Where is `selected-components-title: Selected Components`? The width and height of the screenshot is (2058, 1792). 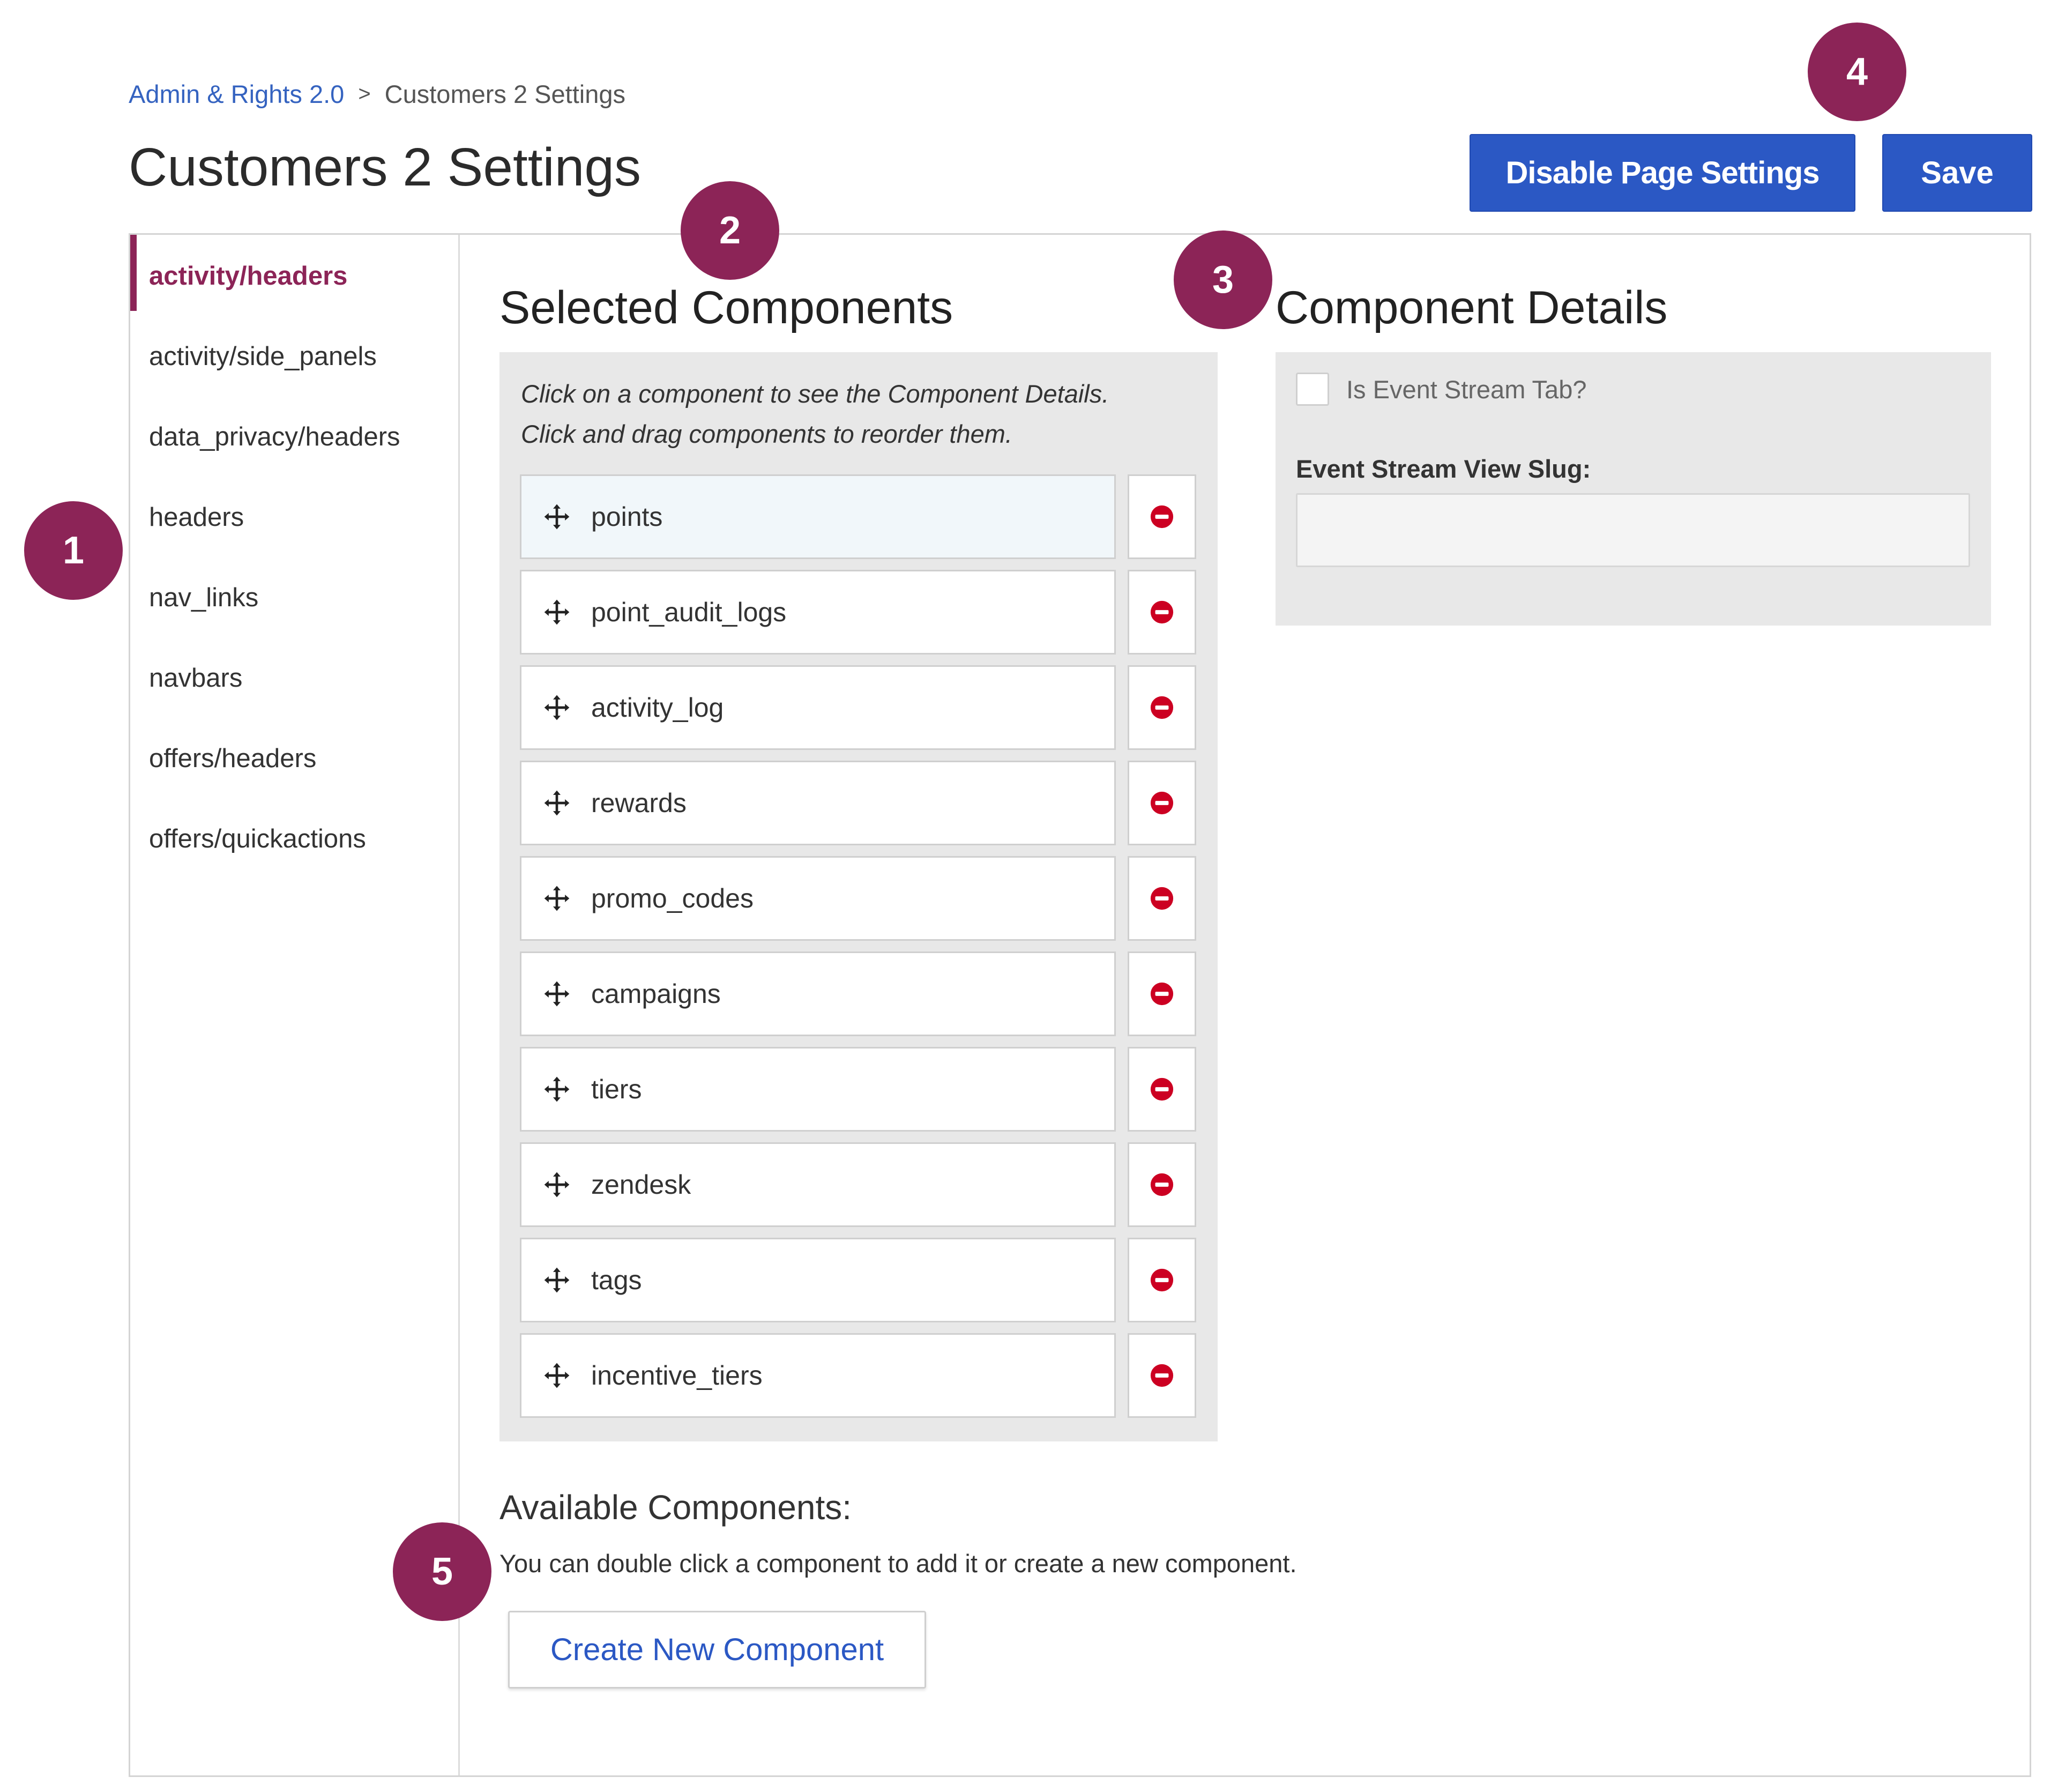 selected-components-title: Selected Components is located at coordinates (726, 307).